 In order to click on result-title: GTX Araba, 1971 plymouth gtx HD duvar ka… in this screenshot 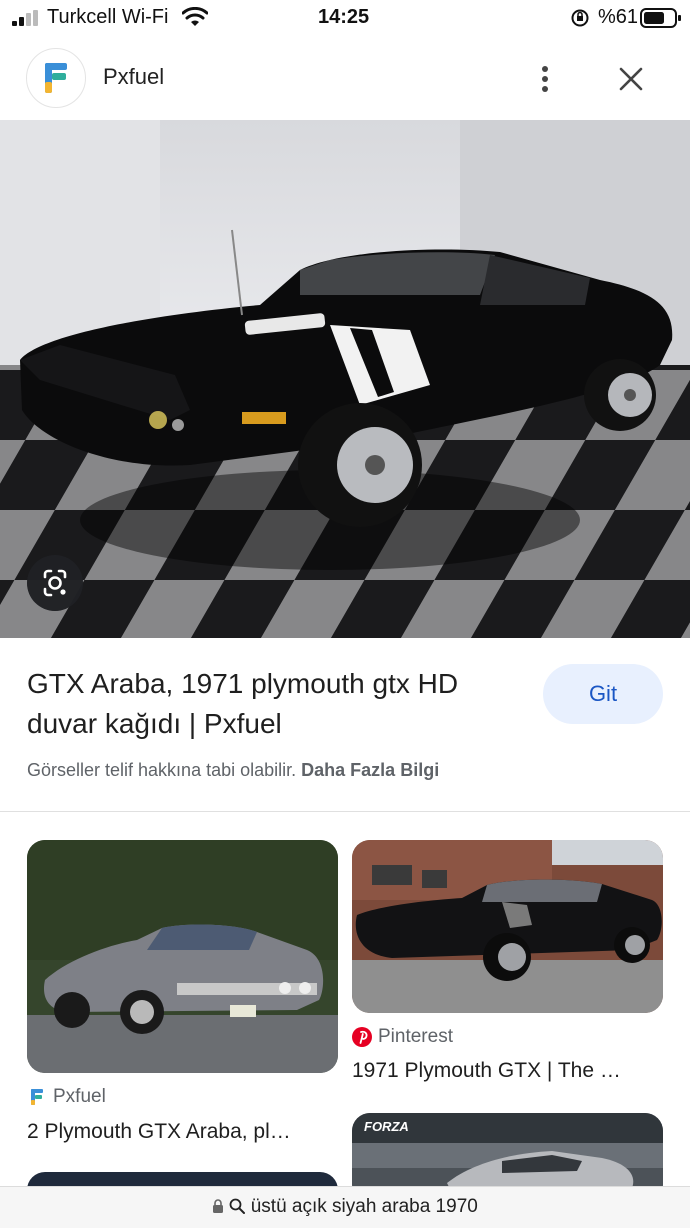, I will do `click(272, 704)`.